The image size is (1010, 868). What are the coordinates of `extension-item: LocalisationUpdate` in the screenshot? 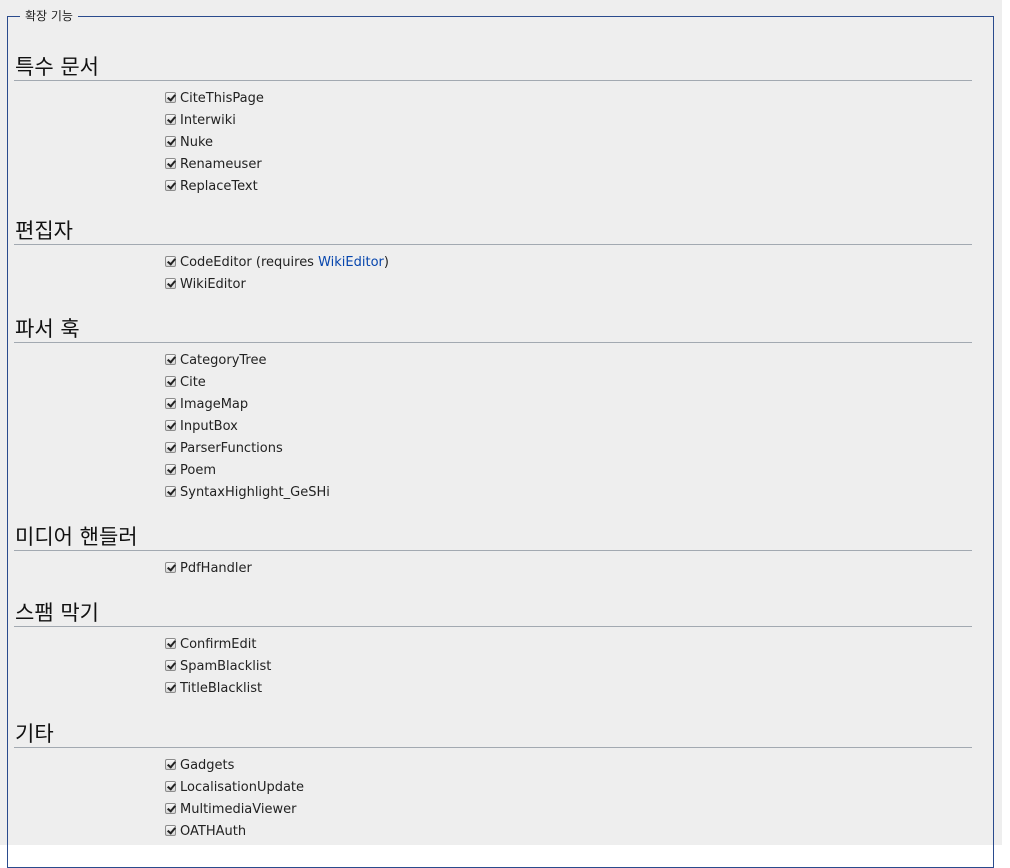 It's located at (568, 788).